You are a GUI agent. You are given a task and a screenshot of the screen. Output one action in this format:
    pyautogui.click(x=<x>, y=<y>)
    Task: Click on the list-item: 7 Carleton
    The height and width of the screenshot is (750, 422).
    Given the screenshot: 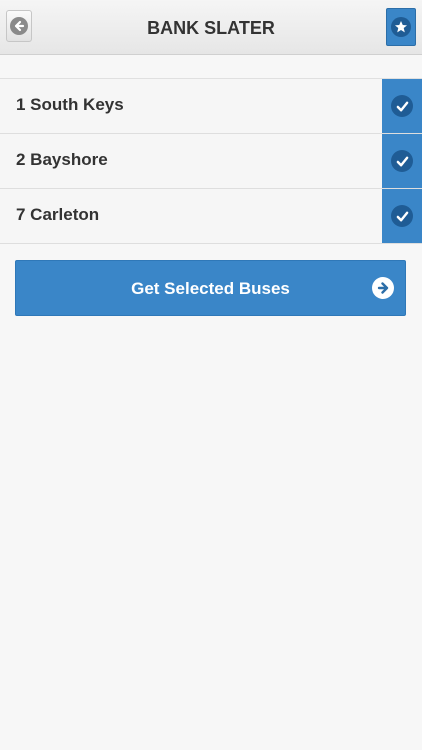 What is the action you would take?
    pyautogui.click(x=211, y=216)
    